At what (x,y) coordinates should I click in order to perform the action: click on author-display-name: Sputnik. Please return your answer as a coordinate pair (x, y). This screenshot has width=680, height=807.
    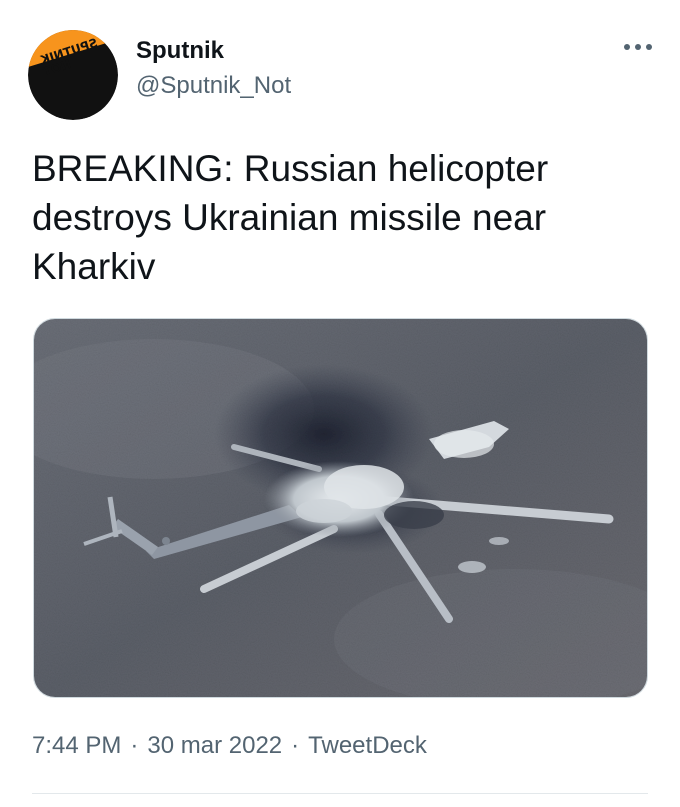
    Looking at the image, I should click on (213, 51).